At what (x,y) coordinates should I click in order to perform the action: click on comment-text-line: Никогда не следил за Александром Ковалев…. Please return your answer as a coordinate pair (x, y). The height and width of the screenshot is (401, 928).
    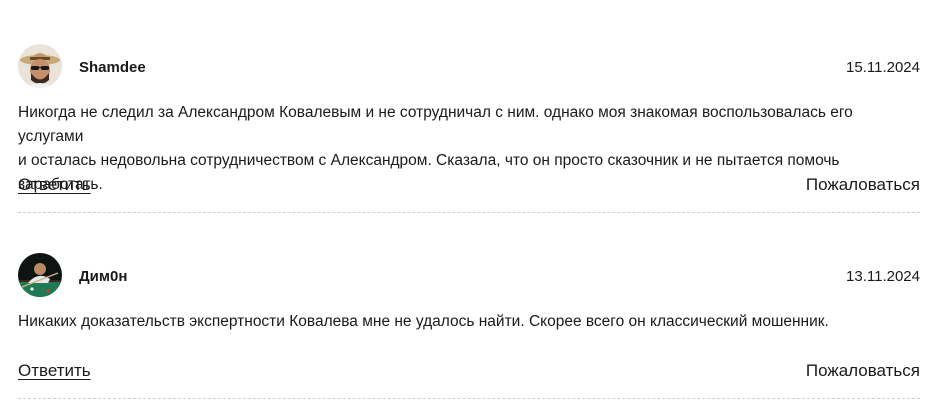
    Looking at the image, I should click on (435, 124).